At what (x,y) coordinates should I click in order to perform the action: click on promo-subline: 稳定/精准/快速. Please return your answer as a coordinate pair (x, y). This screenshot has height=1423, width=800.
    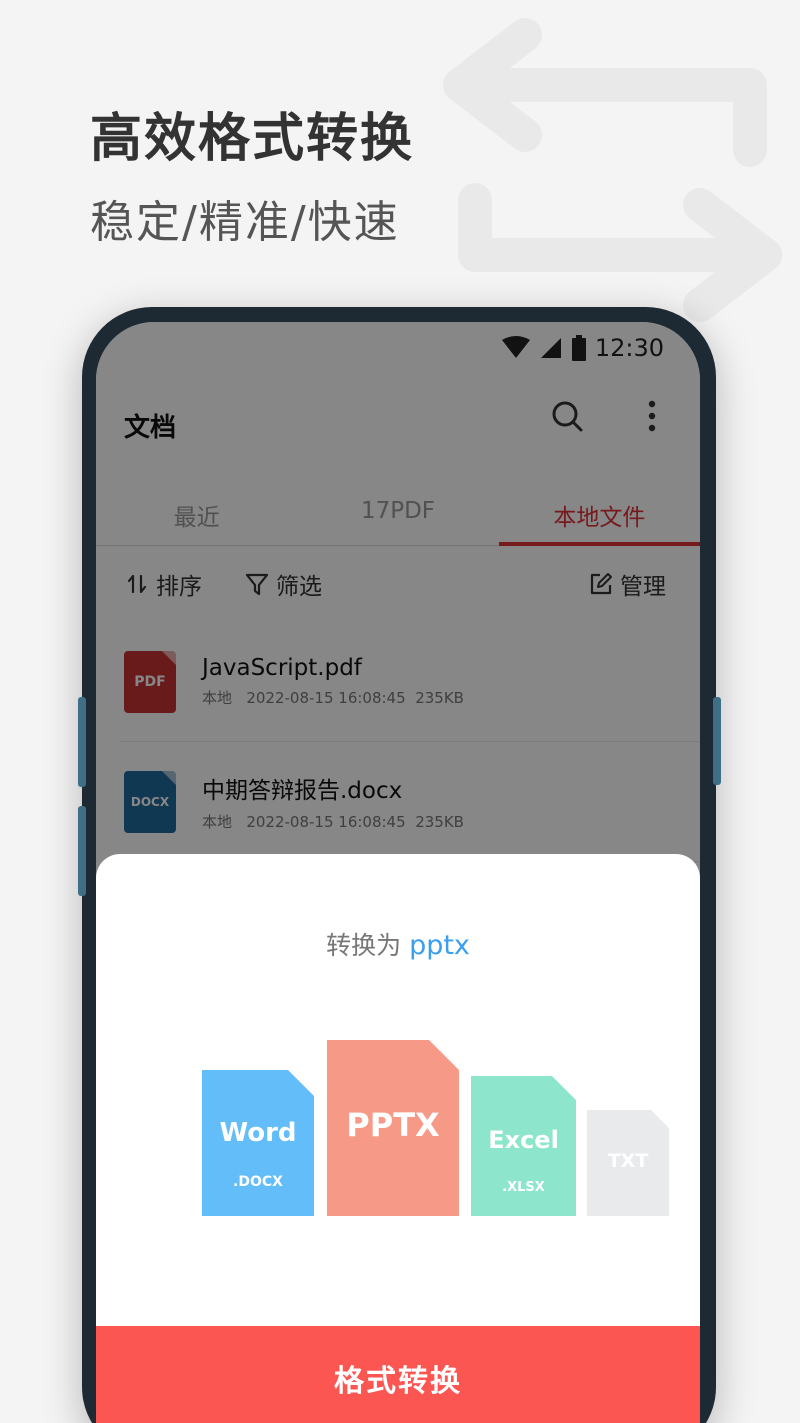
    Looking at the image, I should click on (245, 222).